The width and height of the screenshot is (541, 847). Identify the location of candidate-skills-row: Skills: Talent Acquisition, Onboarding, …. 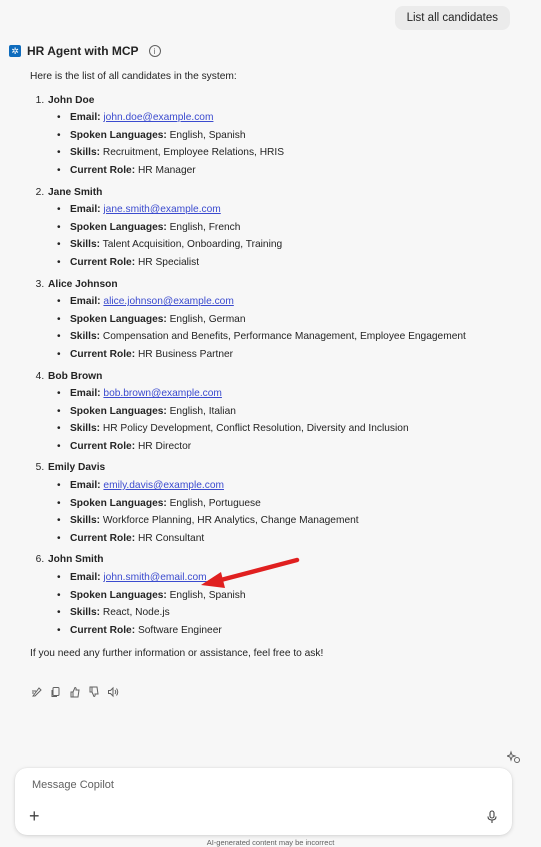
(289, 245).